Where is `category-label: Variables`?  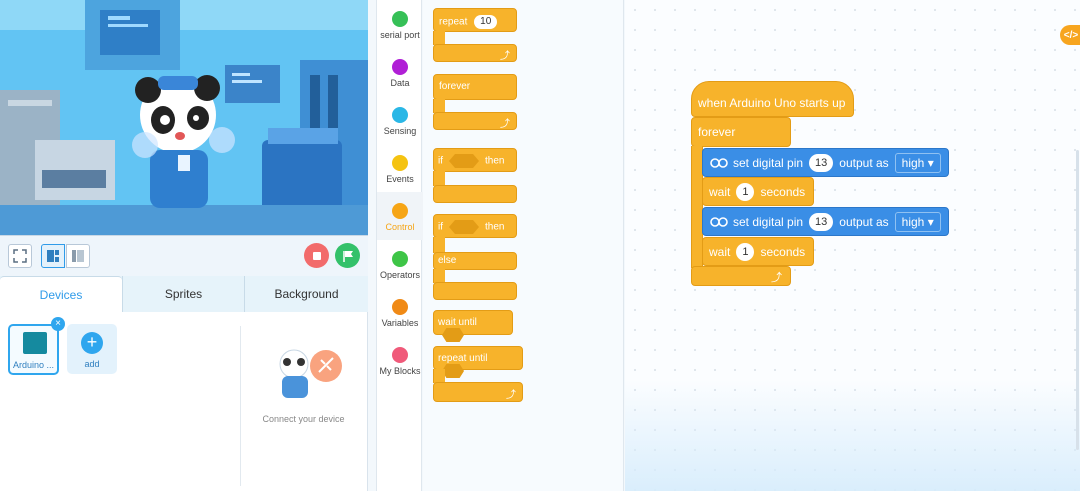
category-label: Variables is located at coordinates (400, 323).